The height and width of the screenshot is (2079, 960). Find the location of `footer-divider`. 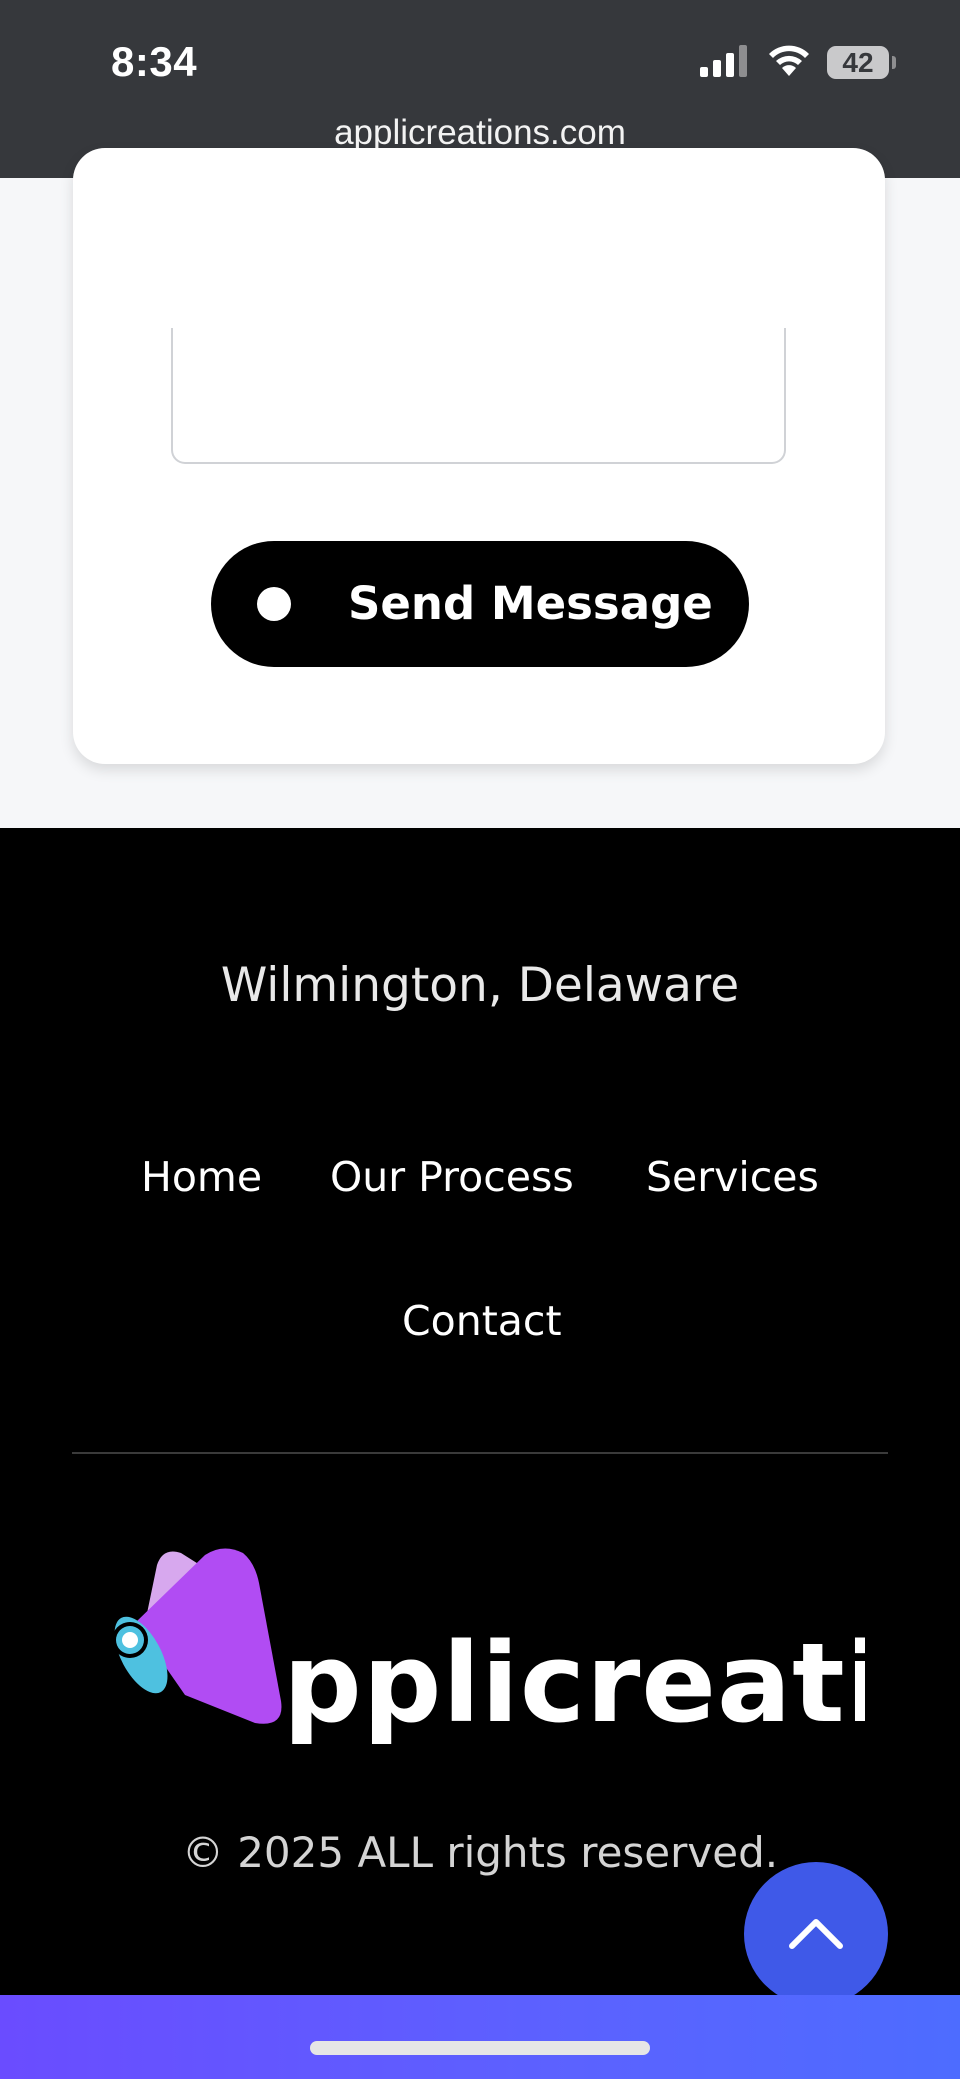

footer-divider is located at coordinates (480, 1453).